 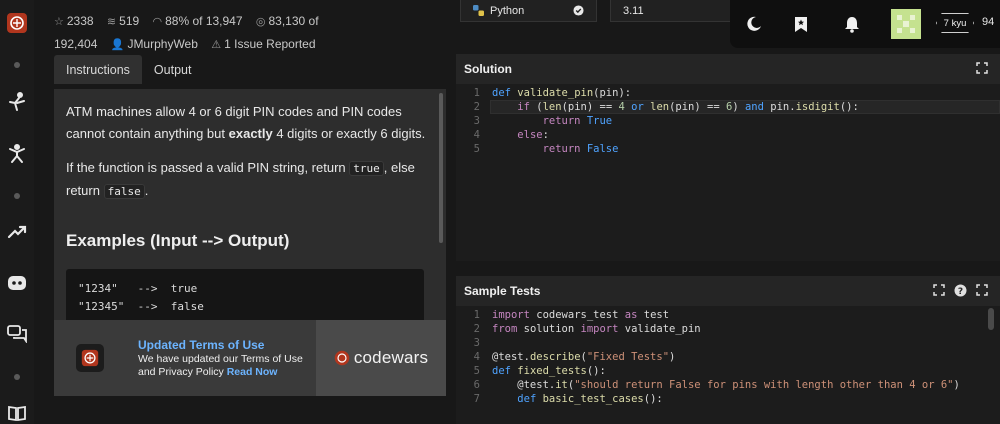 What do you see at coordinates (250, 71) in the screenshot?
I see `description-tabs: Instructions Output` at bounding box center [250, 71].